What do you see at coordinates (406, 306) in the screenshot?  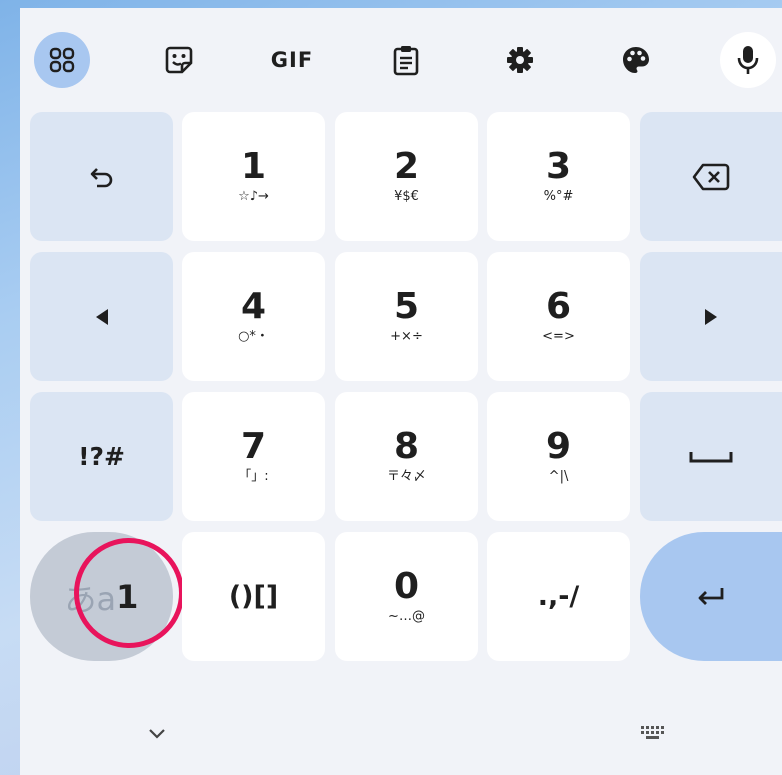 I see `key-5-main: 5` at bounding box center [406, 306].